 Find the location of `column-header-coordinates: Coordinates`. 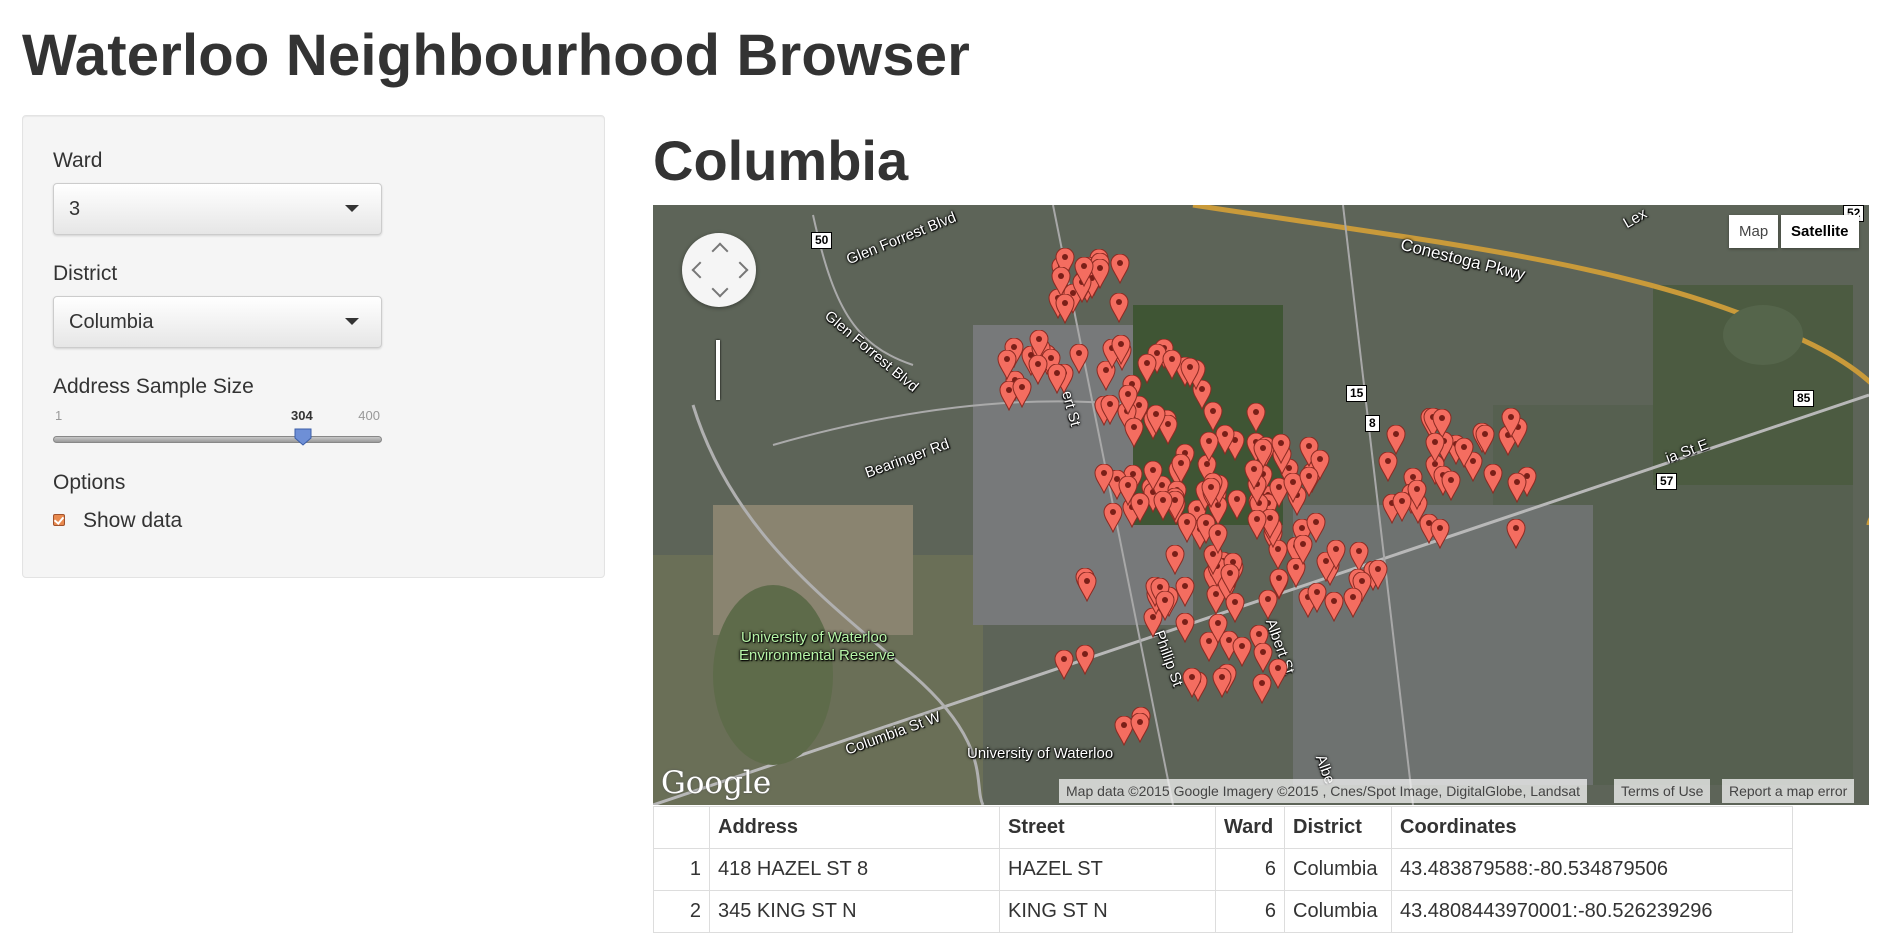

column-header-coordinates: Coordinates is located at coordinates (1592, 827).